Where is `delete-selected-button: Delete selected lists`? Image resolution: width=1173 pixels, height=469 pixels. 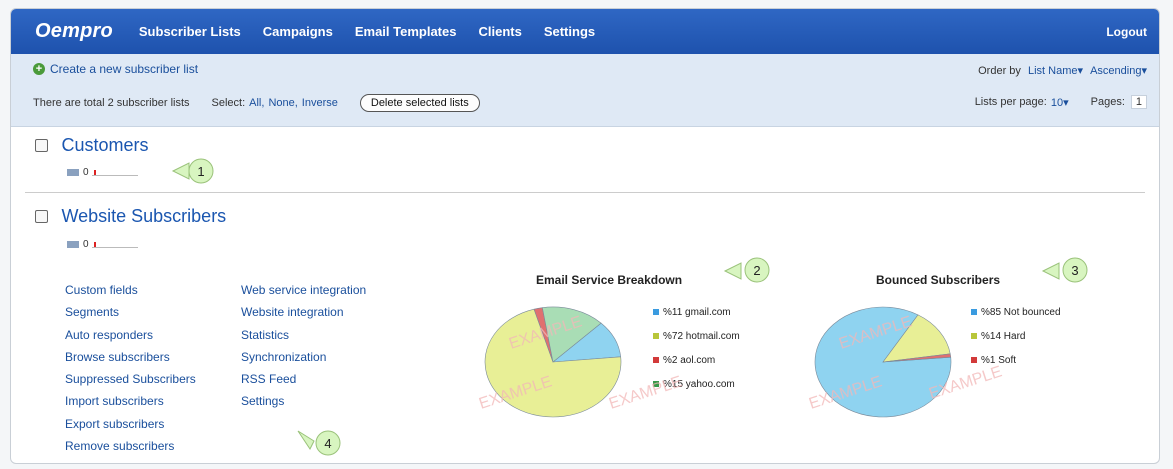
delete-selected-button: Delete selected lists is located at coordinates (419, 103).